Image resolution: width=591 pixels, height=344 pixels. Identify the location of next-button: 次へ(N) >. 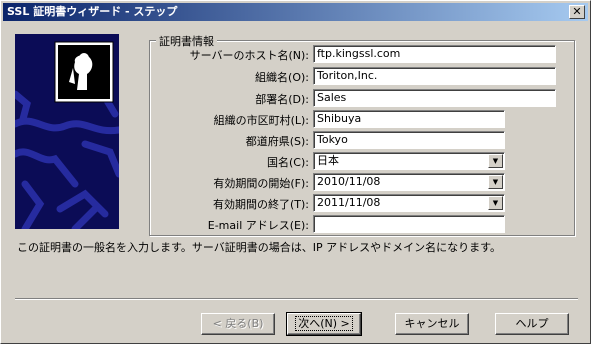
(324, 324).